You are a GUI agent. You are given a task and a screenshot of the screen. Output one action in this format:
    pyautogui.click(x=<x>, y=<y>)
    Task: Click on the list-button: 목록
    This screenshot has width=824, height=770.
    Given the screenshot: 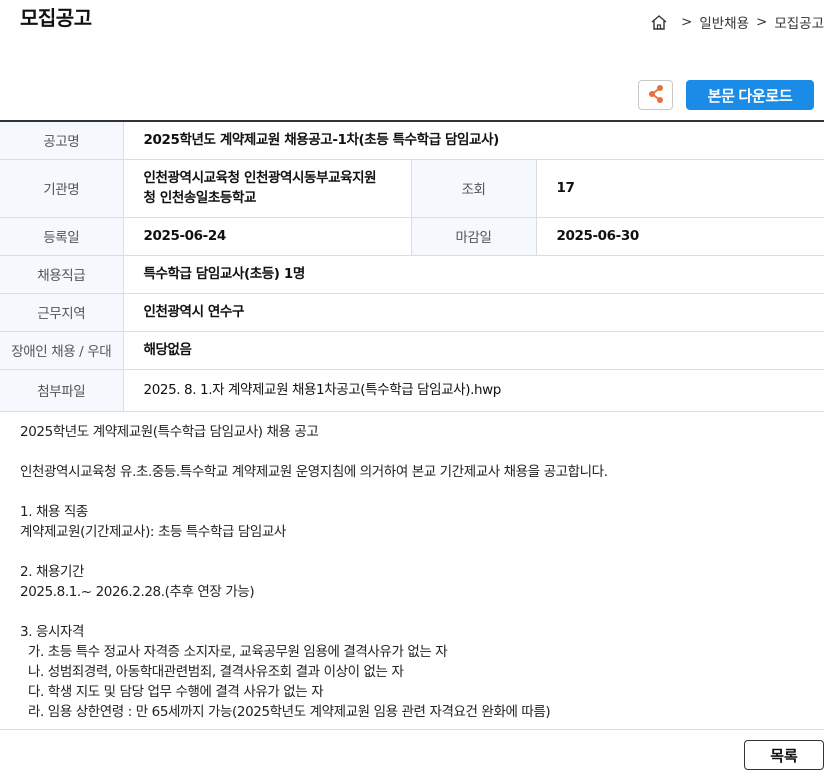 What is the action you would take?
    pyautogui.click(x=784, y=755)
    